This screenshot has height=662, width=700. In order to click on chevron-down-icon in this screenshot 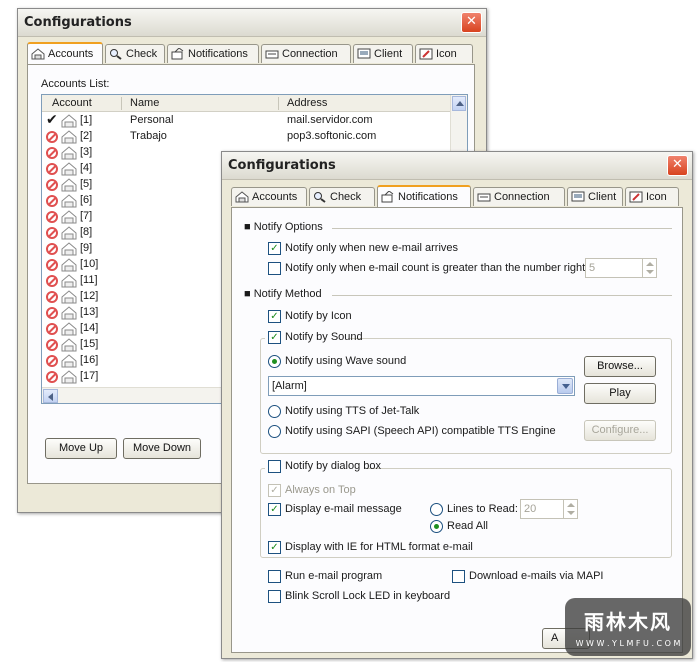, I will do `click(565, 386)`.